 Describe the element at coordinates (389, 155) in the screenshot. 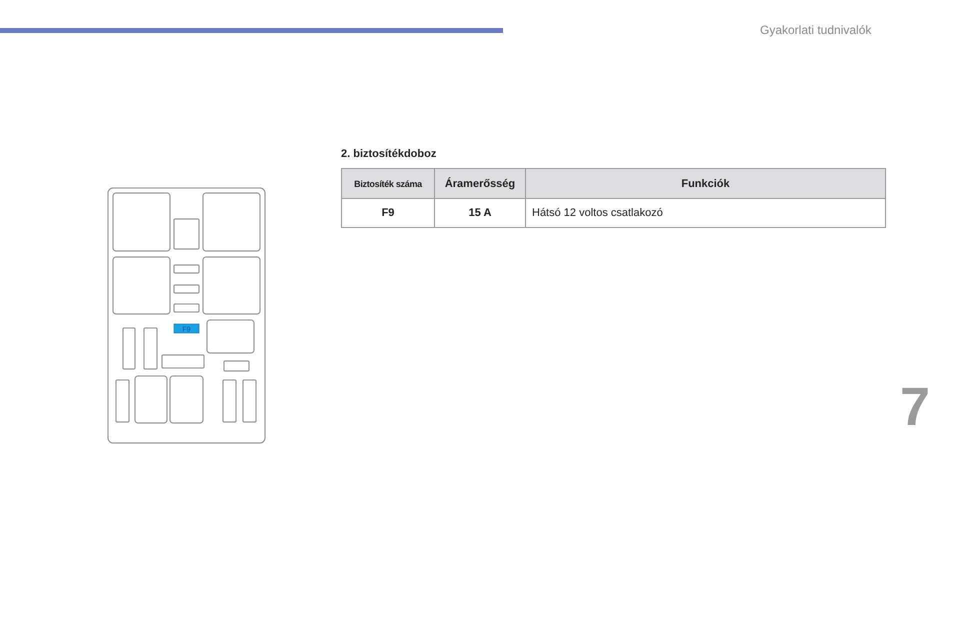

I see `table-title: 2. biztosítékdoboz` at that location.